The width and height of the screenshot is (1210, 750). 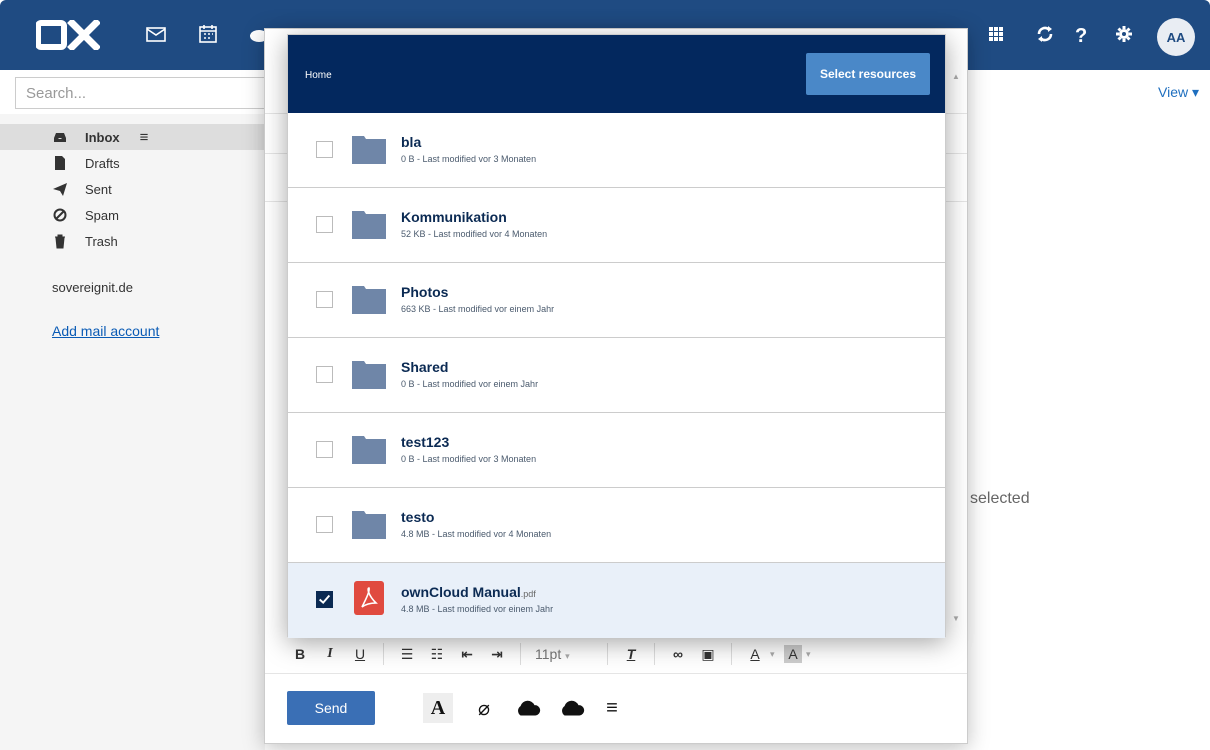 What do you see at coordinates (956, 618) in the screenshot?
I see `scroll-down-arrow: ▼` at bounding box center [956, 618].